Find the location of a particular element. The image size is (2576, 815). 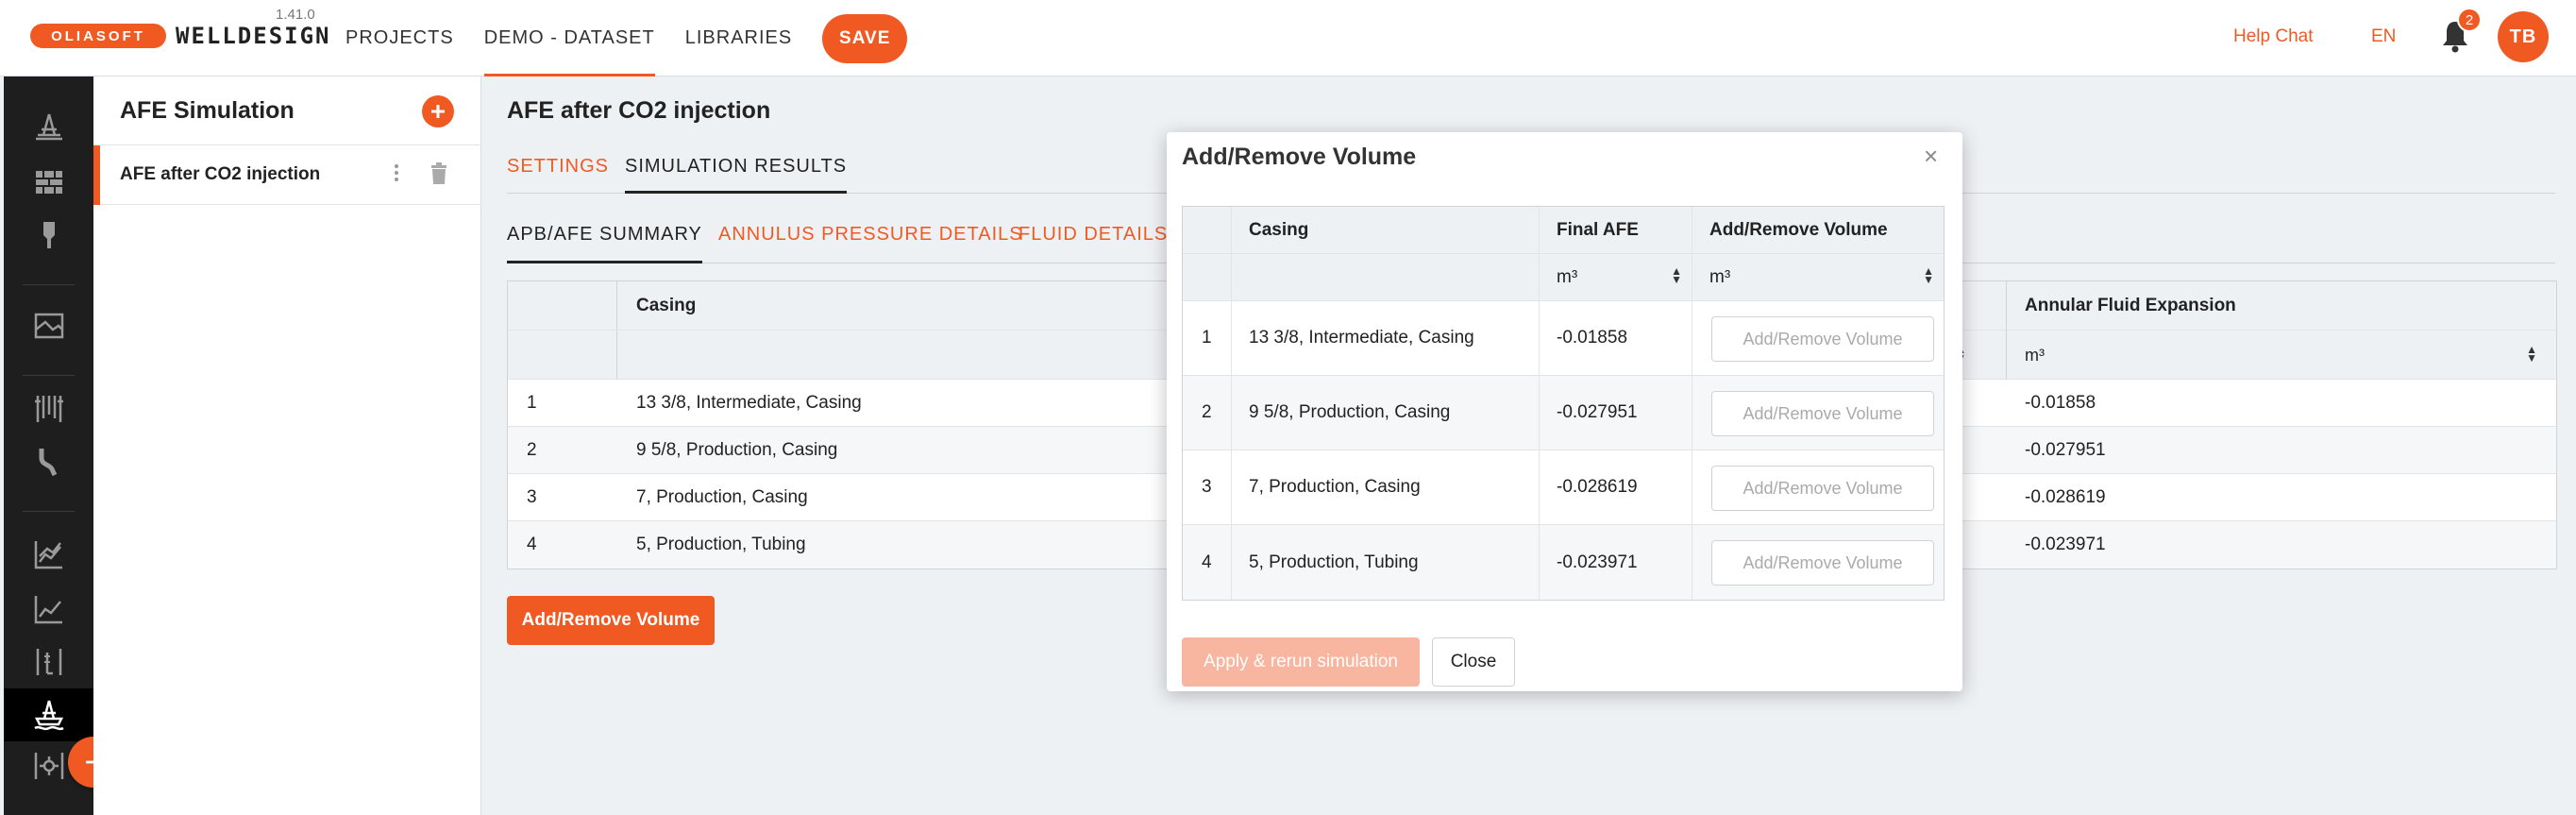

tower-icon is located at coordinates (49, 235).